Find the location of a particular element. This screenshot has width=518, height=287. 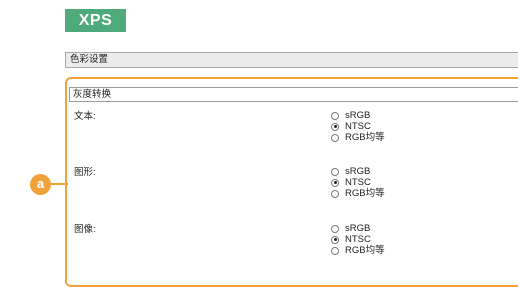

radio-group-text: sRGB NTSC RGB均等 is located at coordinates (358, 126).